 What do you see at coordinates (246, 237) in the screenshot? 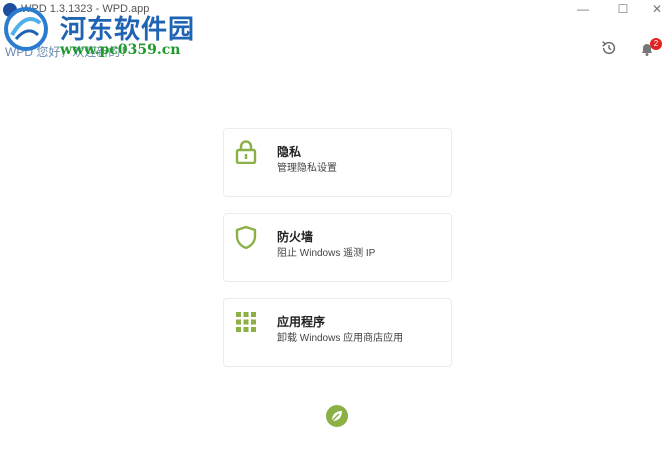
I see `shield-icon` at bounding box center [246, 237].